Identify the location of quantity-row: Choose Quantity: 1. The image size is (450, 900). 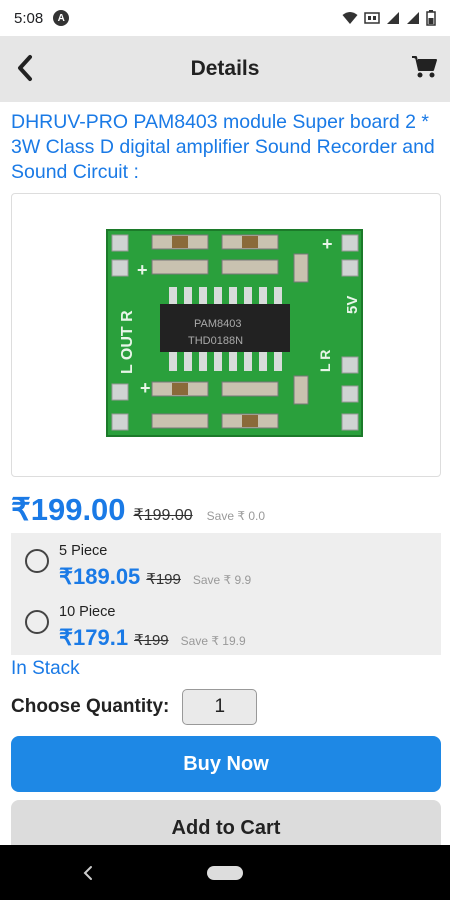
(134, 707).